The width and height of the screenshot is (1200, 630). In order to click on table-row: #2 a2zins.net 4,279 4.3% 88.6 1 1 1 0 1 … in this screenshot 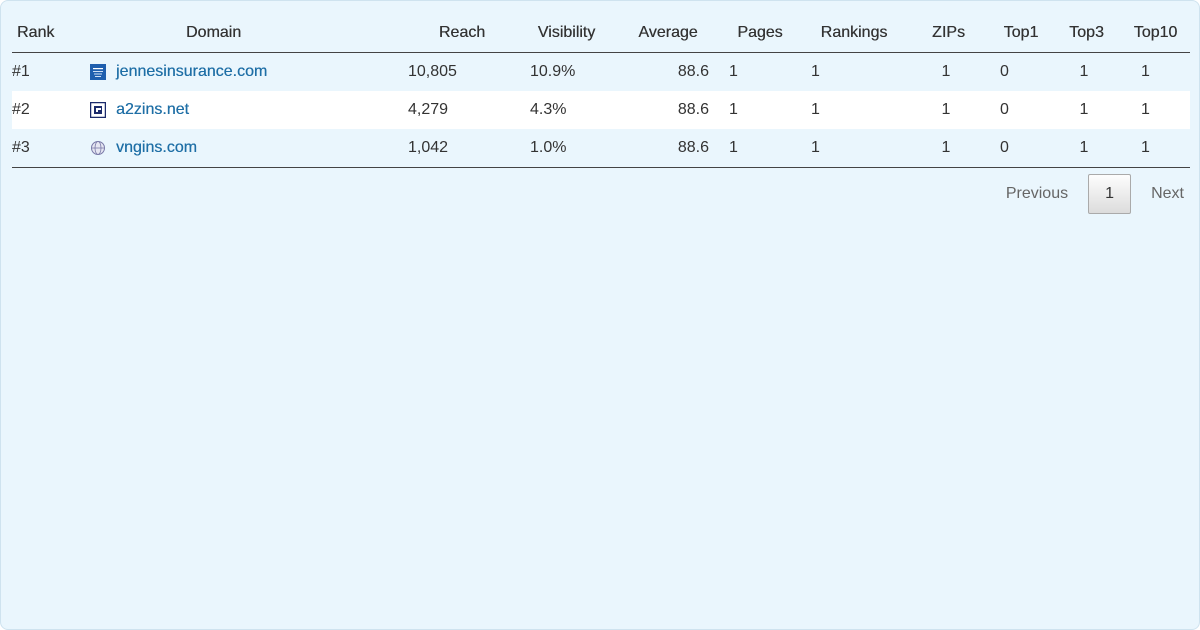, I will do `click(601, 110)`.